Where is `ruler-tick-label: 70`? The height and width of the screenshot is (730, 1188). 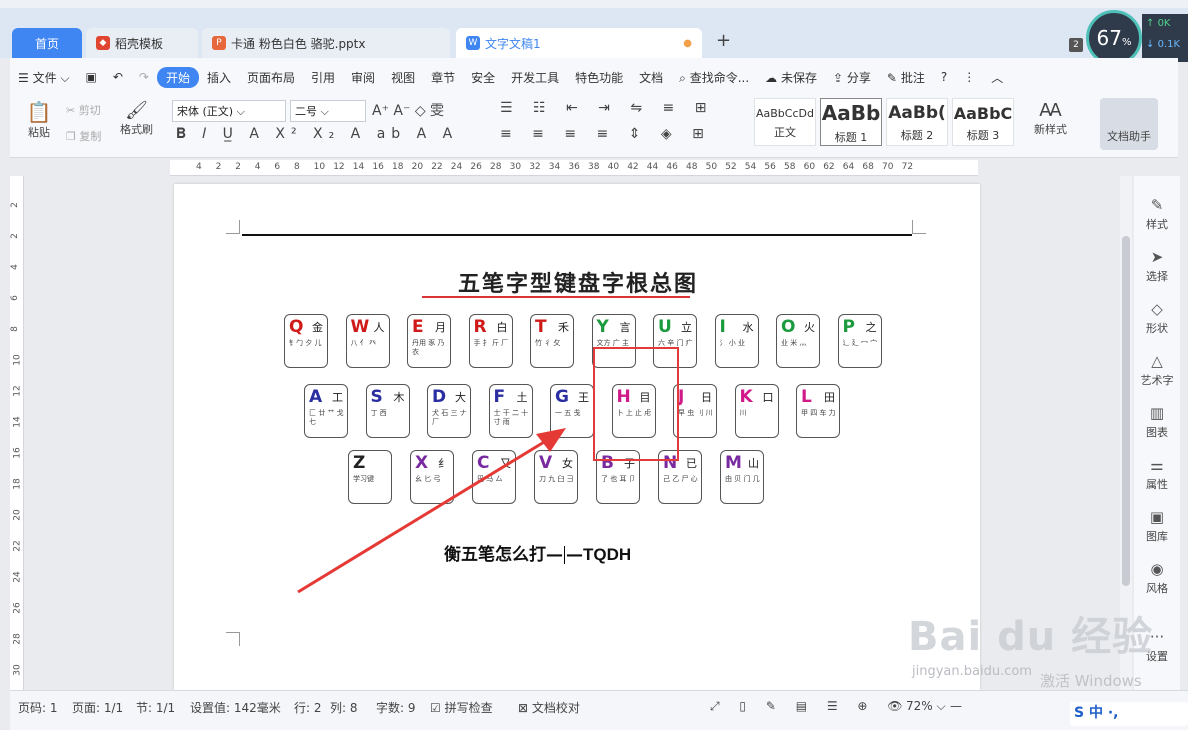
ruler-tick-label: 70 is located at coordinates (888, 167).